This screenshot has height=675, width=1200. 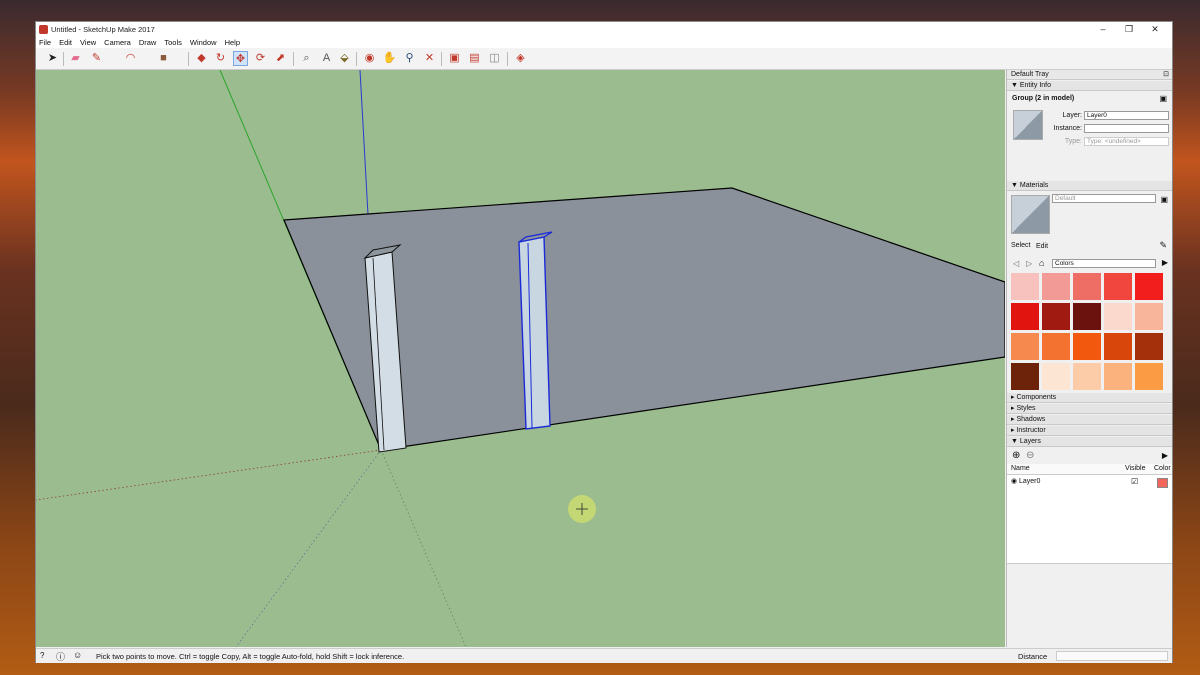 What do you see at coordinates (1016, 455) in the screenshot?
I see `add-layer-icon: ⊕` at bounding box center [1016, 455].